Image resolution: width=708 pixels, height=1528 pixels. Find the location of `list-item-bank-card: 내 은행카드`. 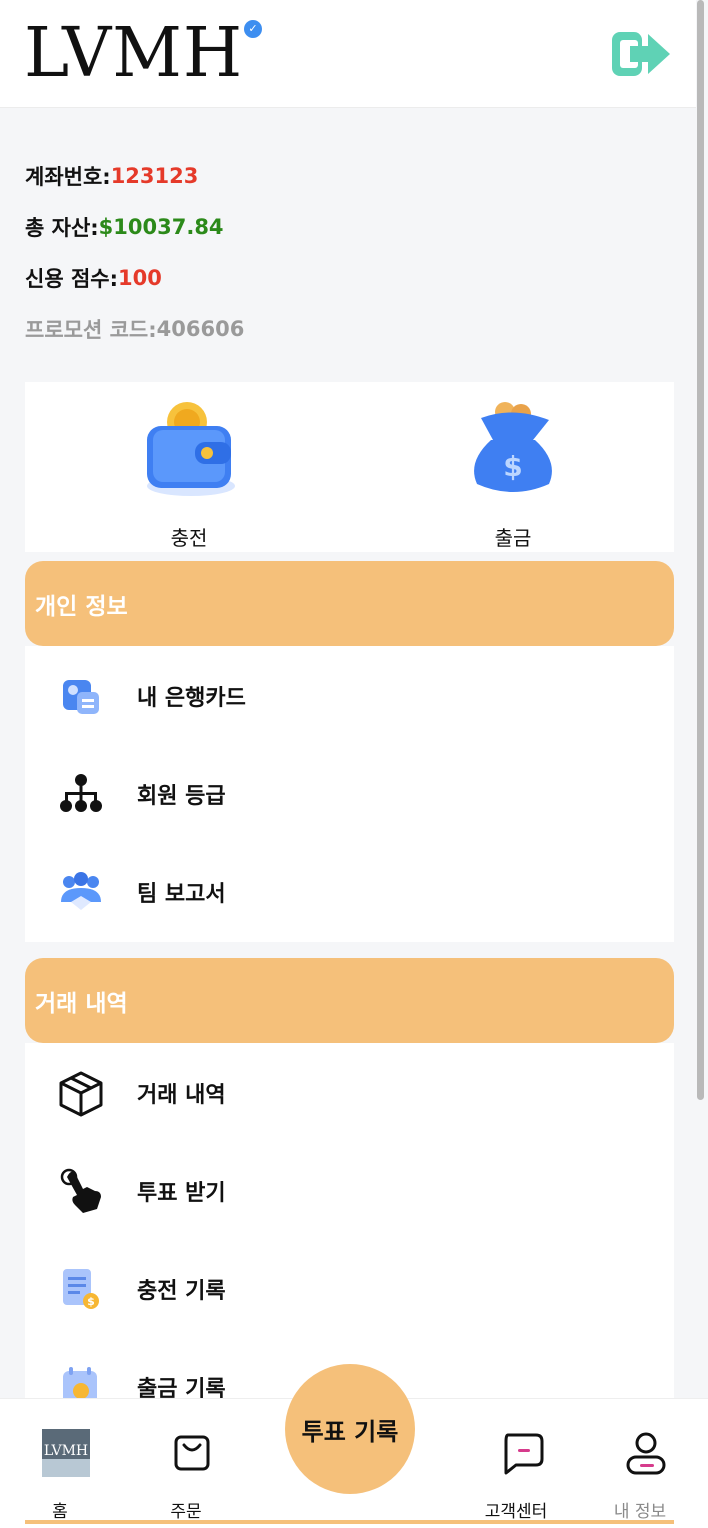

list-item-bank-card: 내 은행카드 is located at coordinates (349, 695).